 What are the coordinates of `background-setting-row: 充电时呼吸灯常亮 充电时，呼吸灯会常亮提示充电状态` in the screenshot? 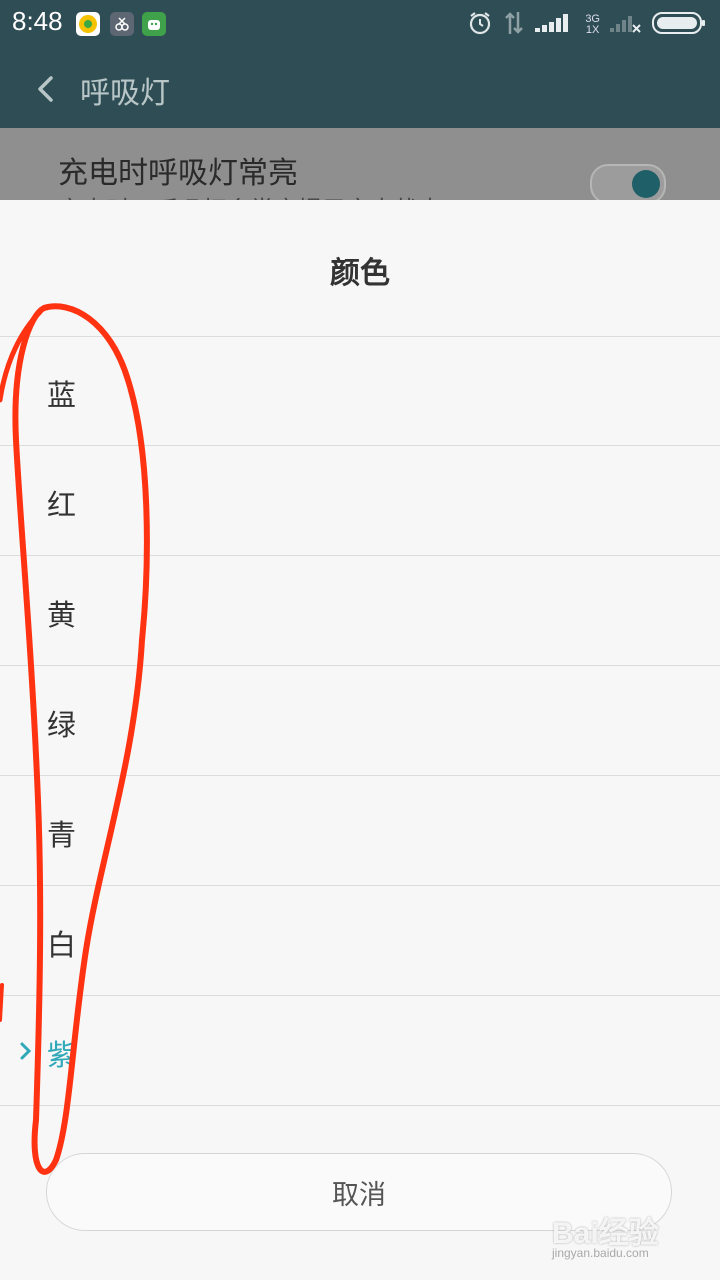 It's located at (360, 164).